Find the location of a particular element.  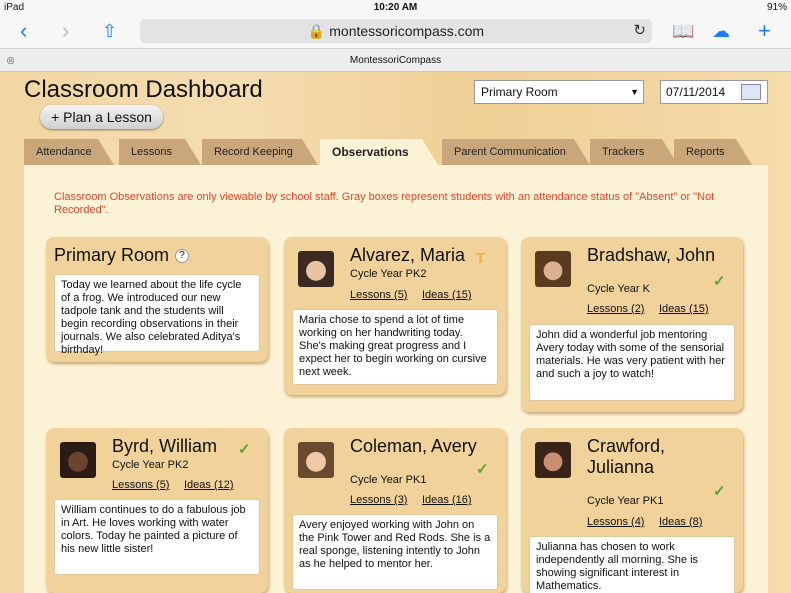

close-tab-icon: ⊗ is located at coordinates (10, 61).